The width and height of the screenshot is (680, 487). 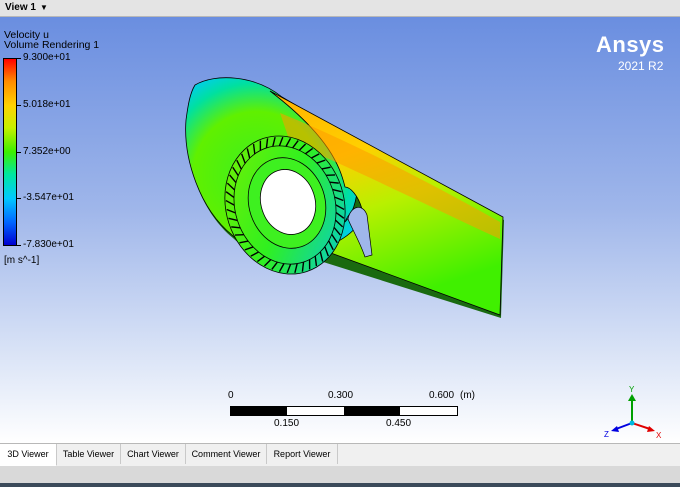 I want to click on x-axis-label: X, so click(x=659, y=435).